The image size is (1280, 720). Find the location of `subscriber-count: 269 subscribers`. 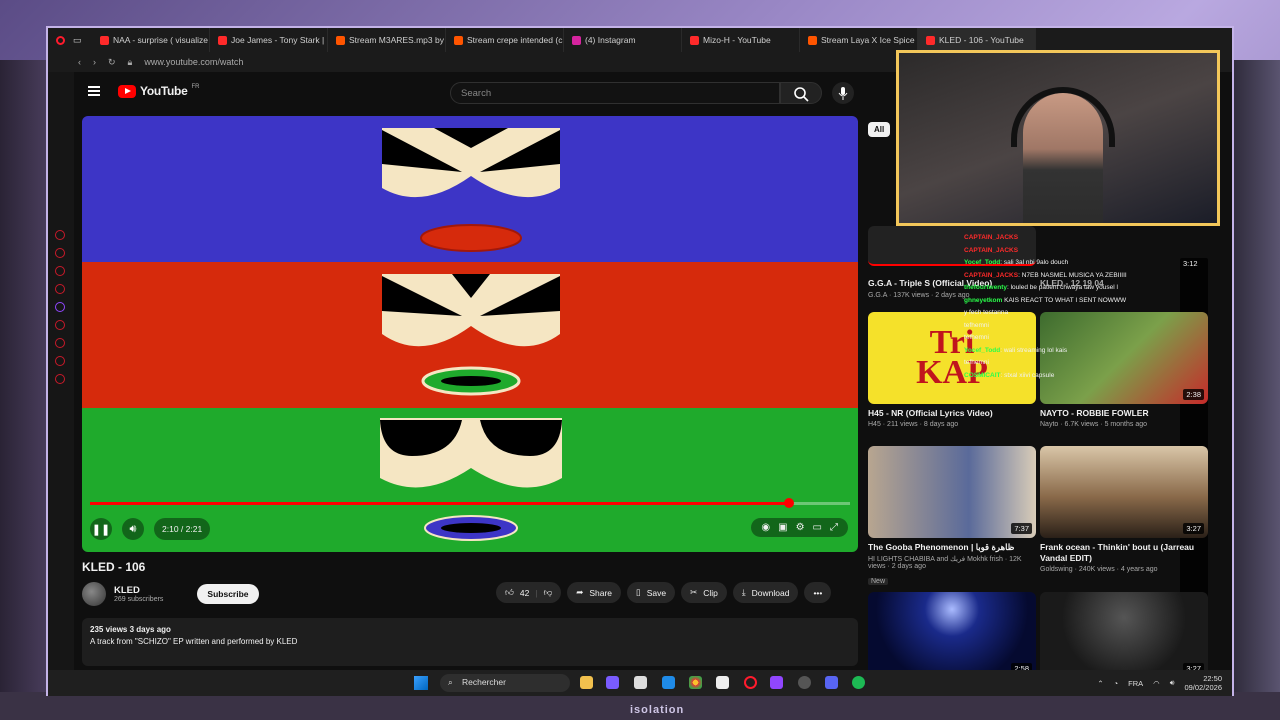

subscriber-count: 269 subscribers is located at coordinates (139, 599).